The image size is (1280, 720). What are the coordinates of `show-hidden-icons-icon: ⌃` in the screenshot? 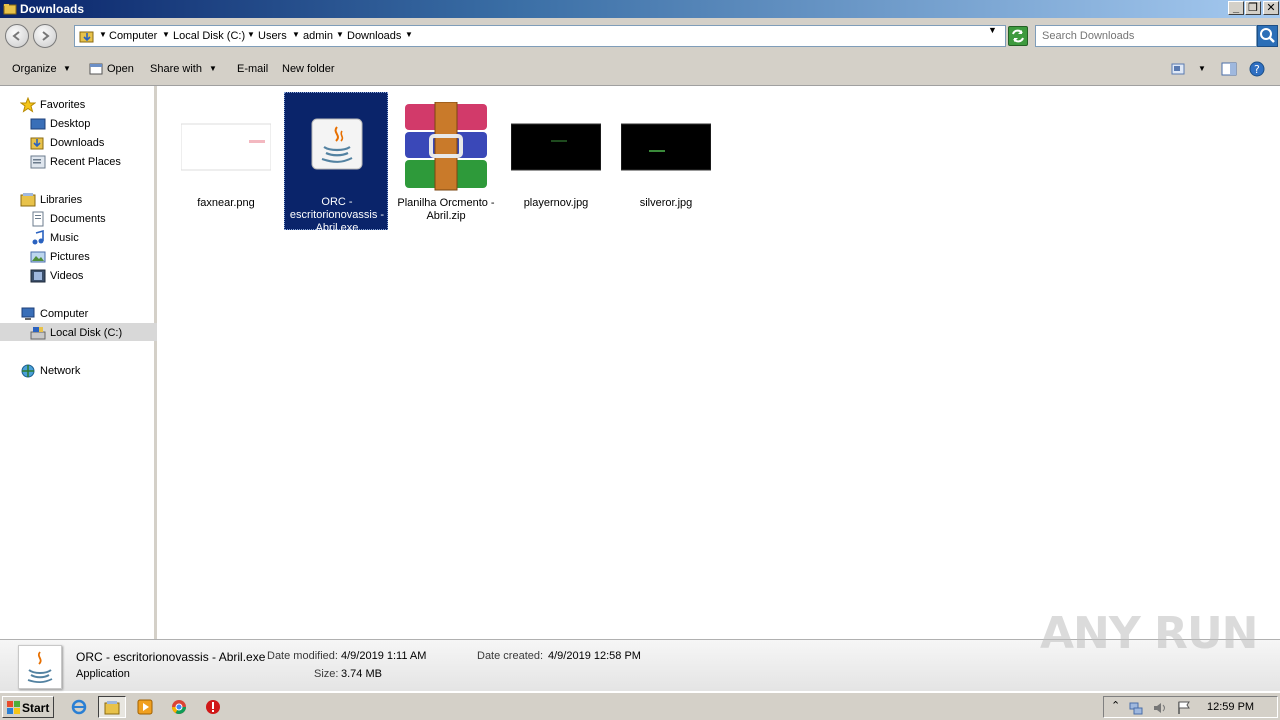 It's located at (1115, 705).